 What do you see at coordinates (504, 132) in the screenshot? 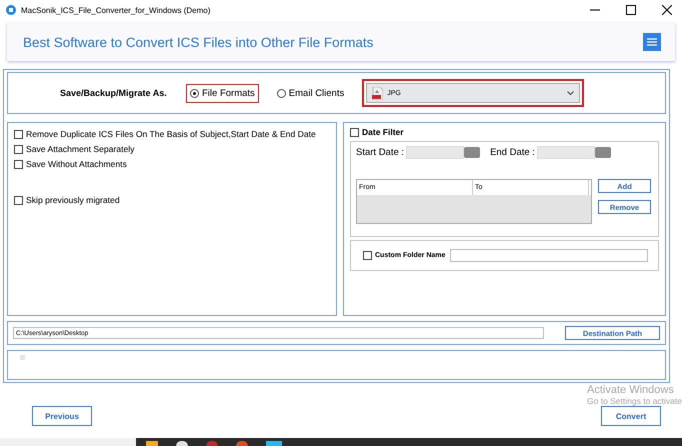
I see `date-filter-checkbox: Date Filter` at bounding box center [504, 132].